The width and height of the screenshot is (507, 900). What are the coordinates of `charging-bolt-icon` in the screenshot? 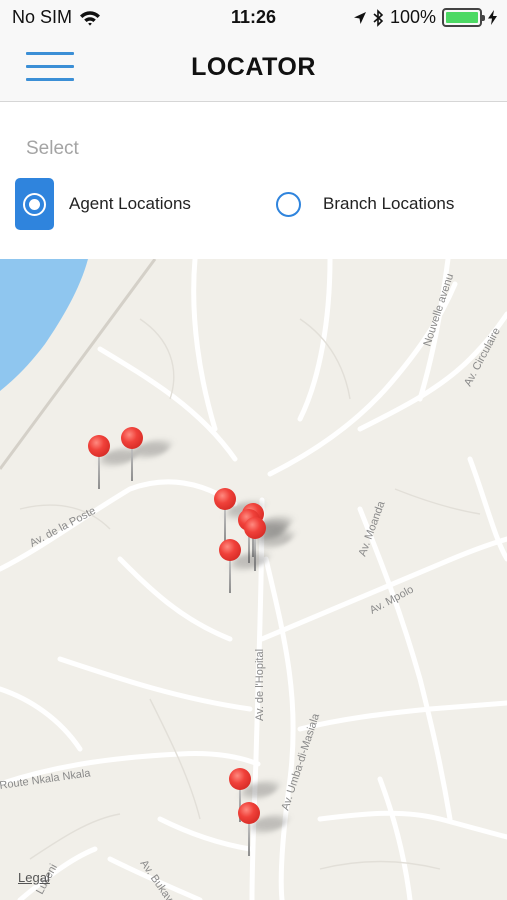 It's located at (492, 17).